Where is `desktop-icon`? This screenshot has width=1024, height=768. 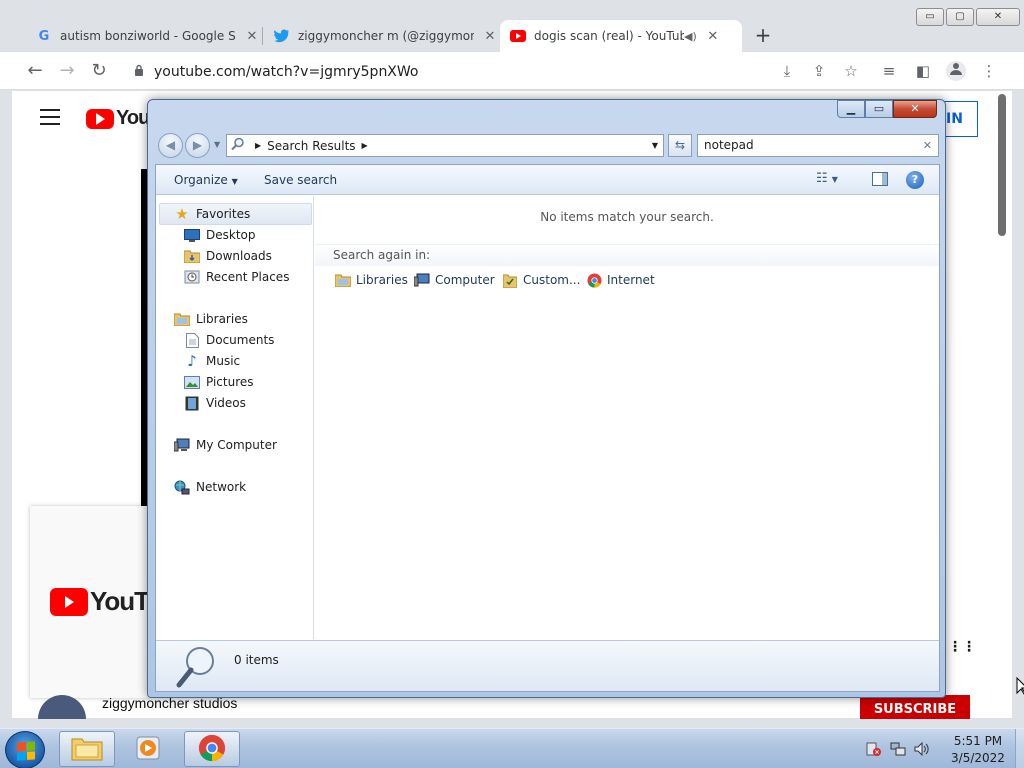
desktop-icon is located at coordinates (192, 235).